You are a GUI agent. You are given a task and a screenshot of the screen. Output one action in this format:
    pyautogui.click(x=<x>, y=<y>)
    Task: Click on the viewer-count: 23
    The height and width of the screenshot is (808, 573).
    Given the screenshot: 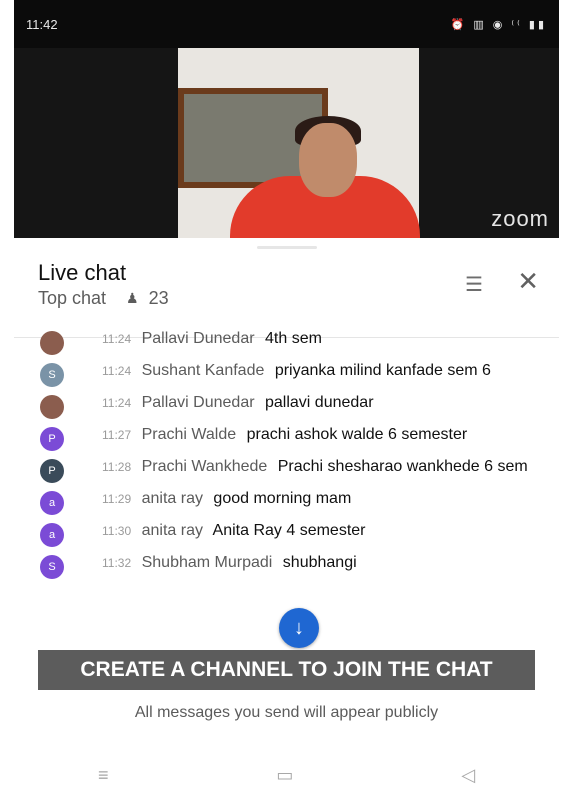 What is the action you would take?
    pyautogui.click(x=158, y=298)
    